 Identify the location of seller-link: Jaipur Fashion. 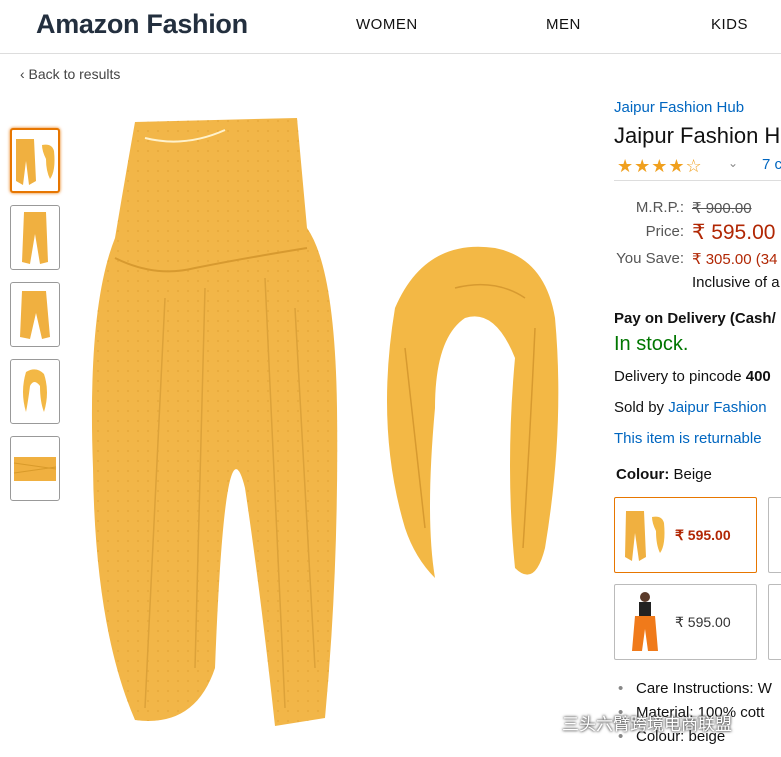
(717, 407).